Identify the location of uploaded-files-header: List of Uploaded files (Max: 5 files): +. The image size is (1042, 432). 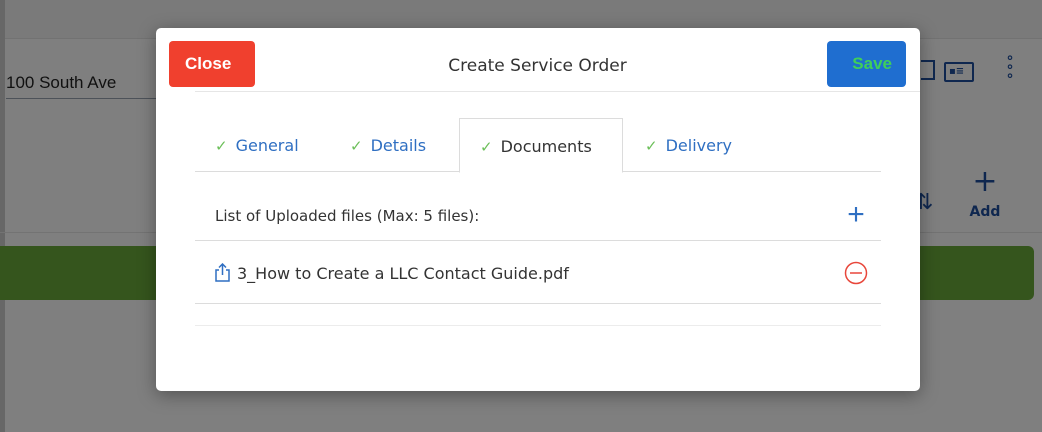
(538, 216).